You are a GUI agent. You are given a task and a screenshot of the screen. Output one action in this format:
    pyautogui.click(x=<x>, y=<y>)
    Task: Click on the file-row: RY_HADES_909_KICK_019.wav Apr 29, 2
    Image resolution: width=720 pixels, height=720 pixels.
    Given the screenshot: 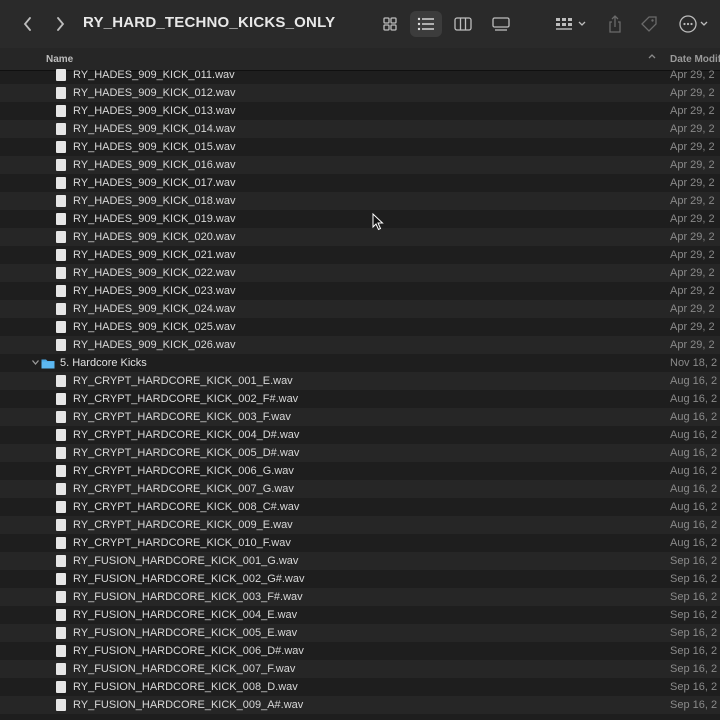 What is the action you would take?
    pyautogui.click(x=360, y=219)
    